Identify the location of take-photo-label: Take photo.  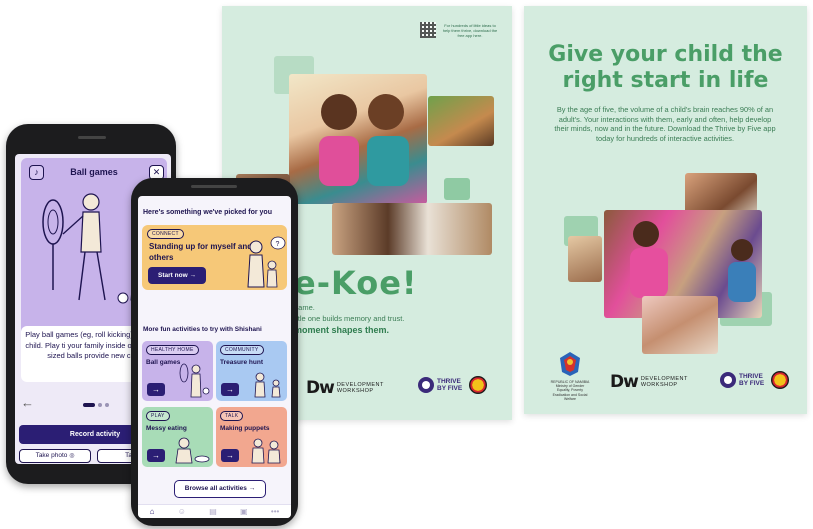
(51, 455).